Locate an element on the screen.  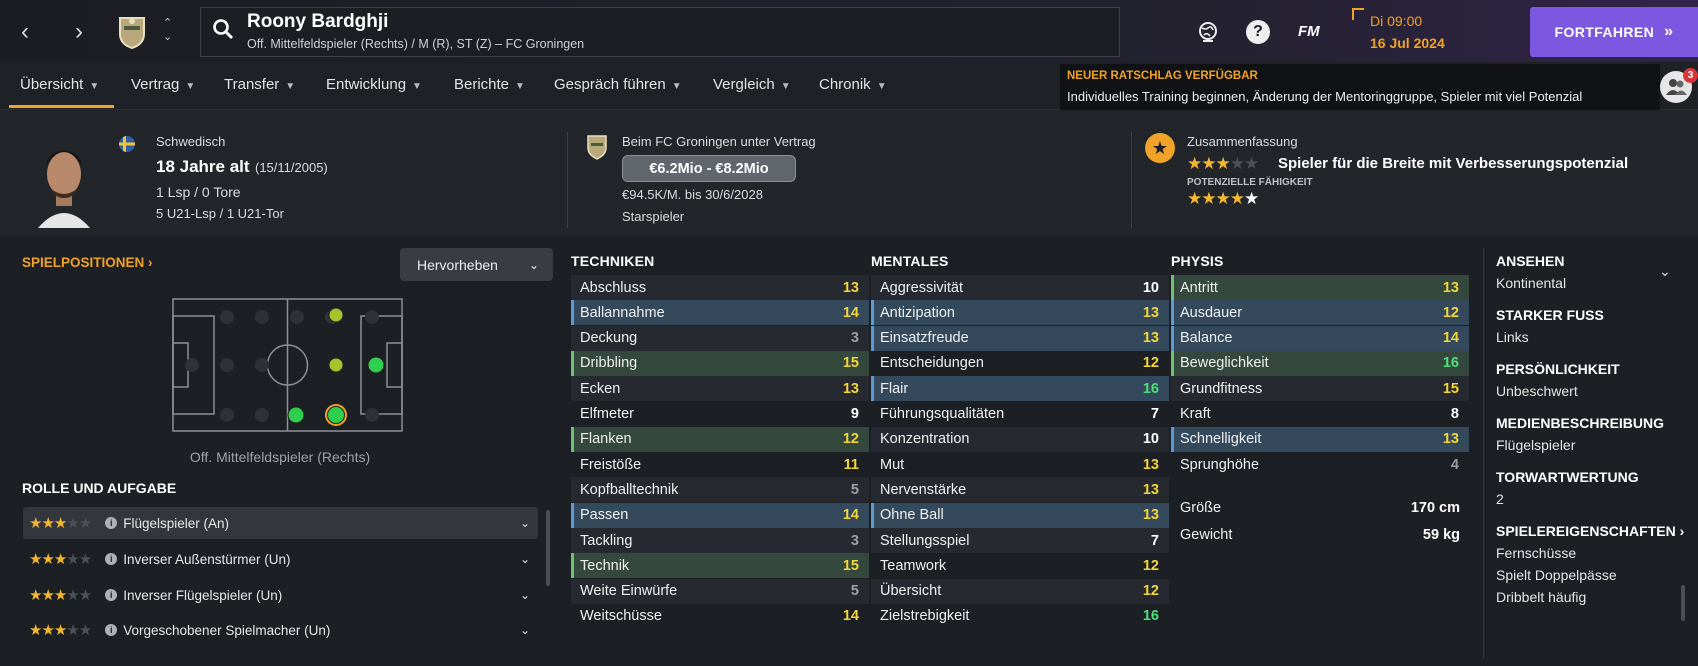
attribute-row: Zielstrebigkeit 16 is located at coordinates (1020, 616).